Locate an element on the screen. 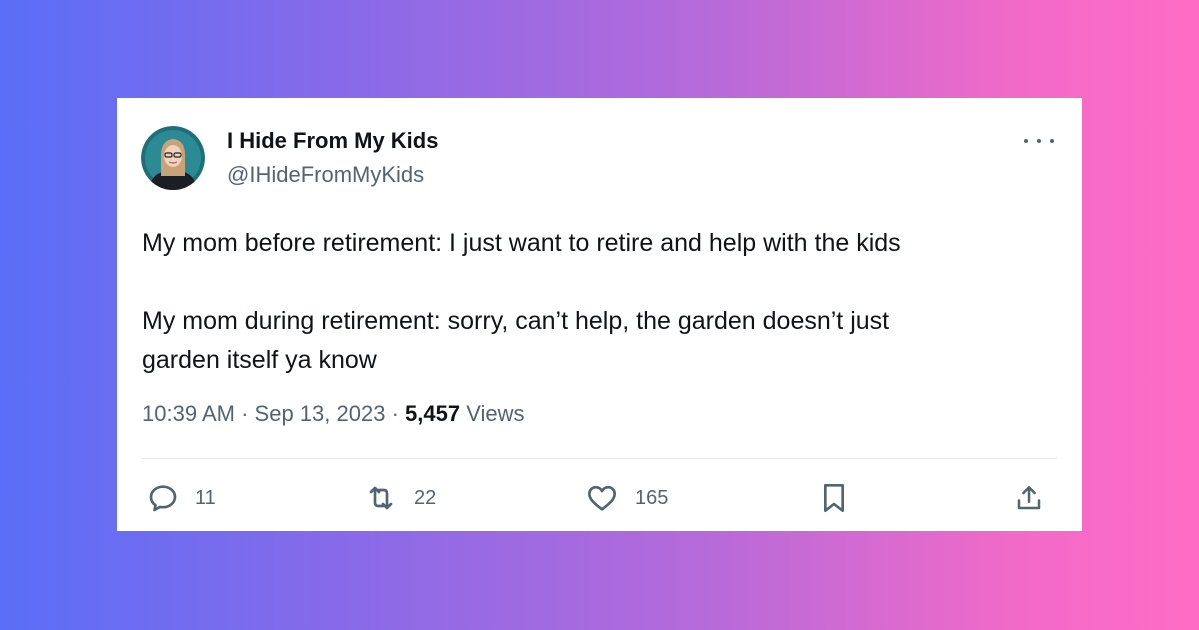 Image resolution: width=1199 pixels, height=630 pixels. like-count: 165 is located at coordinates (652, 497).